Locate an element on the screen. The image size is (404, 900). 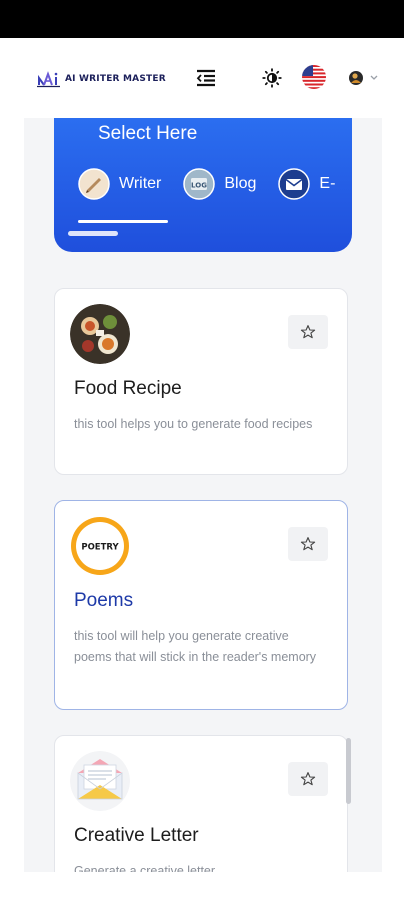
category-tab-label: Blog is located at coordinates (240, 183).